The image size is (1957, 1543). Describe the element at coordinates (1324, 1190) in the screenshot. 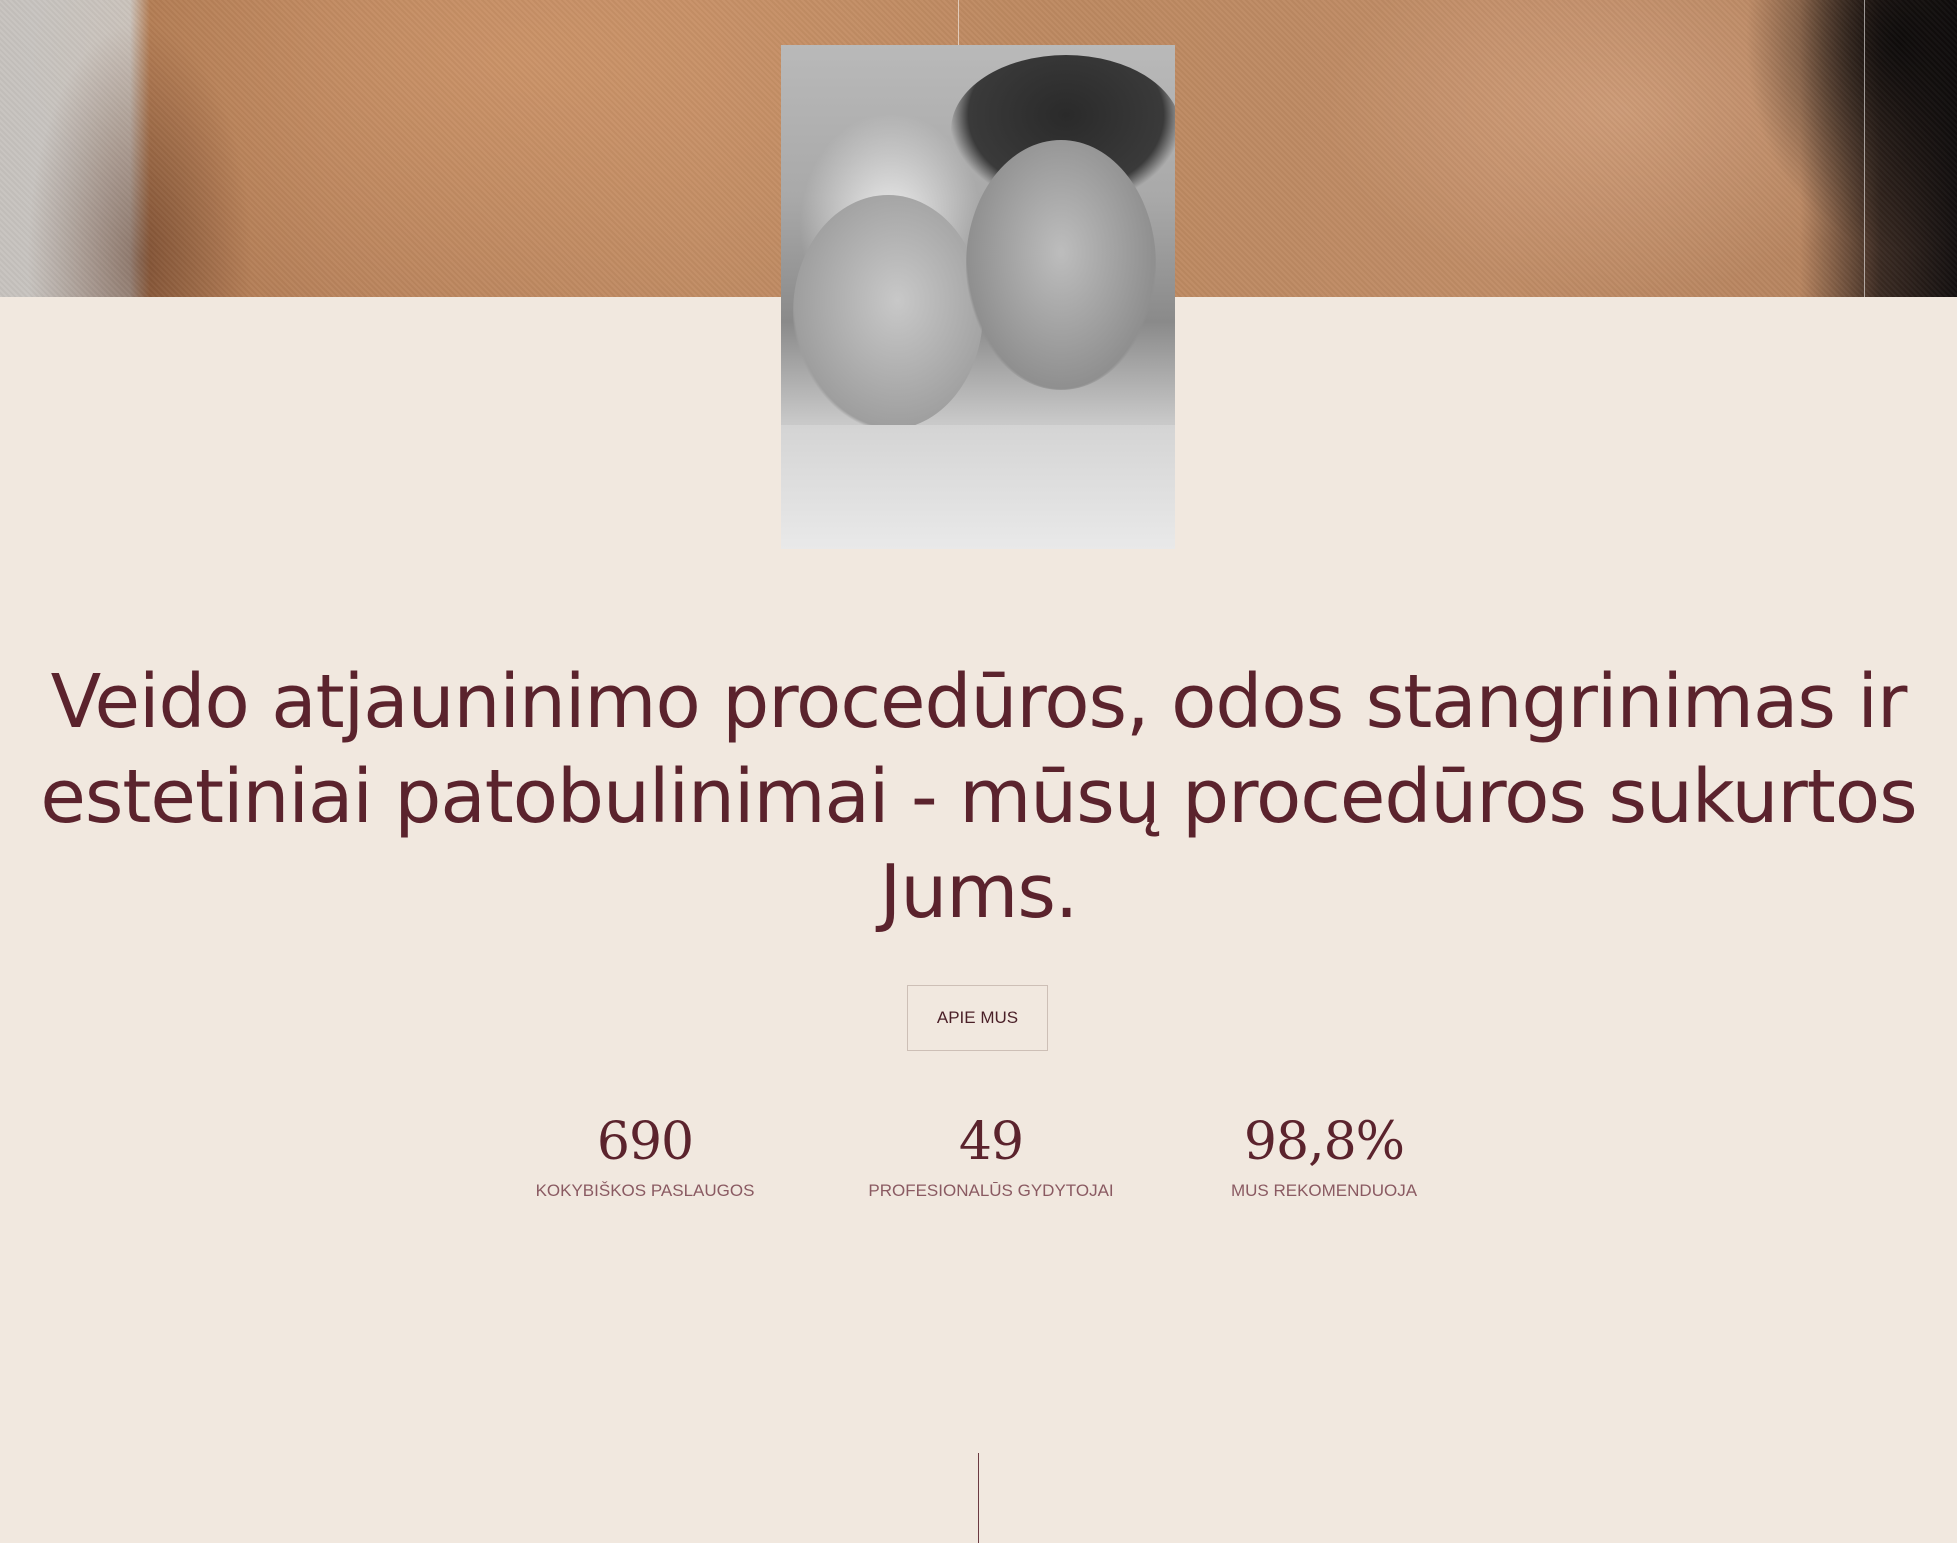

I see `stat-label: MUS REKOMENDUOJA` at that location.